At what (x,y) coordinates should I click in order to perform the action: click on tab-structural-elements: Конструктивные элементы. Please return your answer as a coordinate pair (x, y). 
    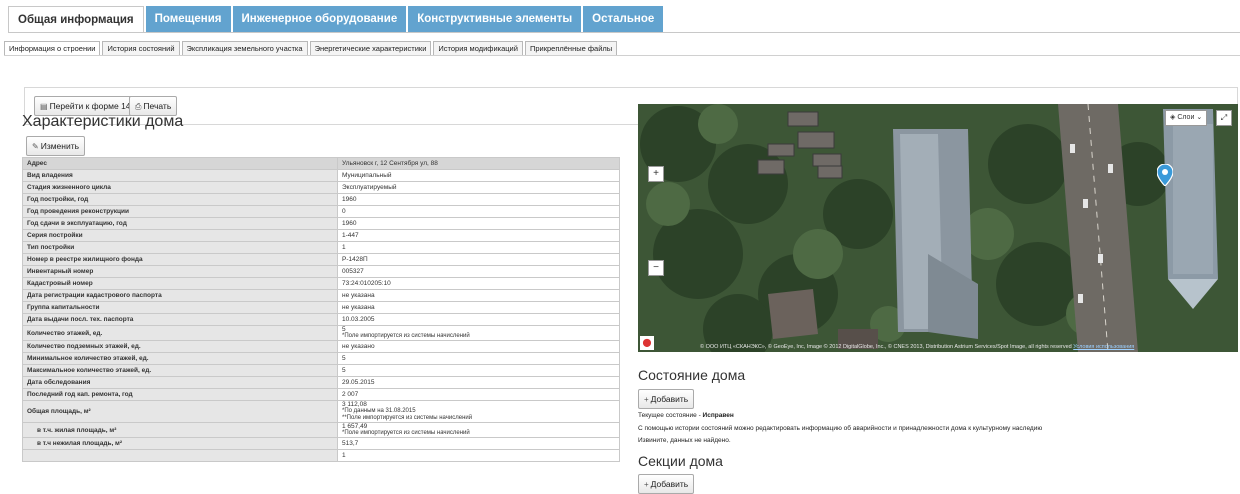
    Looking at the image, I should click on (495, 19).